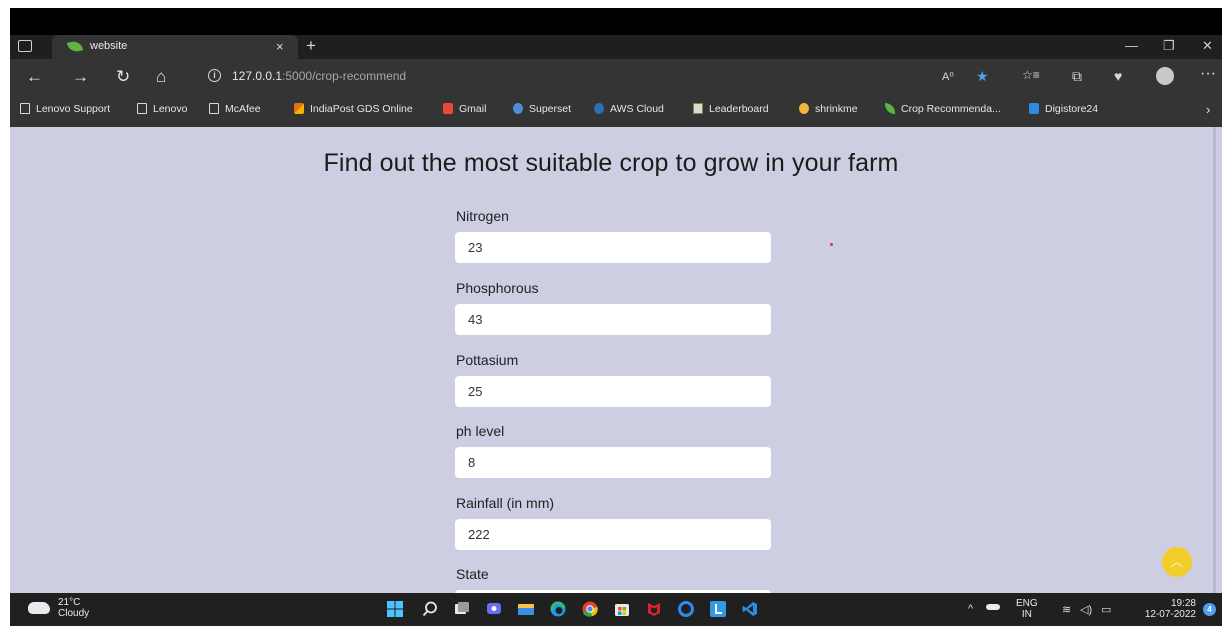  Describe the element at coordinates (731, 109) in the screenshot. I see `bookmark-leaderboard: Leaderboard` at that location.